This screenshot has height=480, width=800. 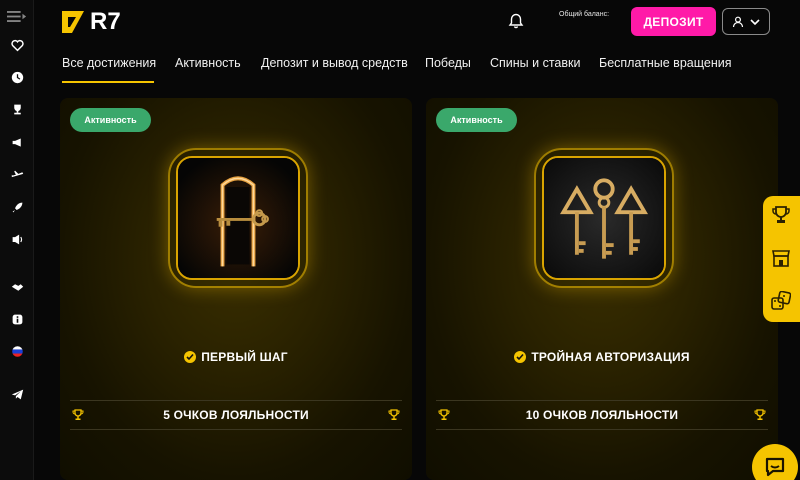 What do you see at coordinates (781, 301) in the screenshot?
I see `dice-icon` at bounding box center [781, 301].